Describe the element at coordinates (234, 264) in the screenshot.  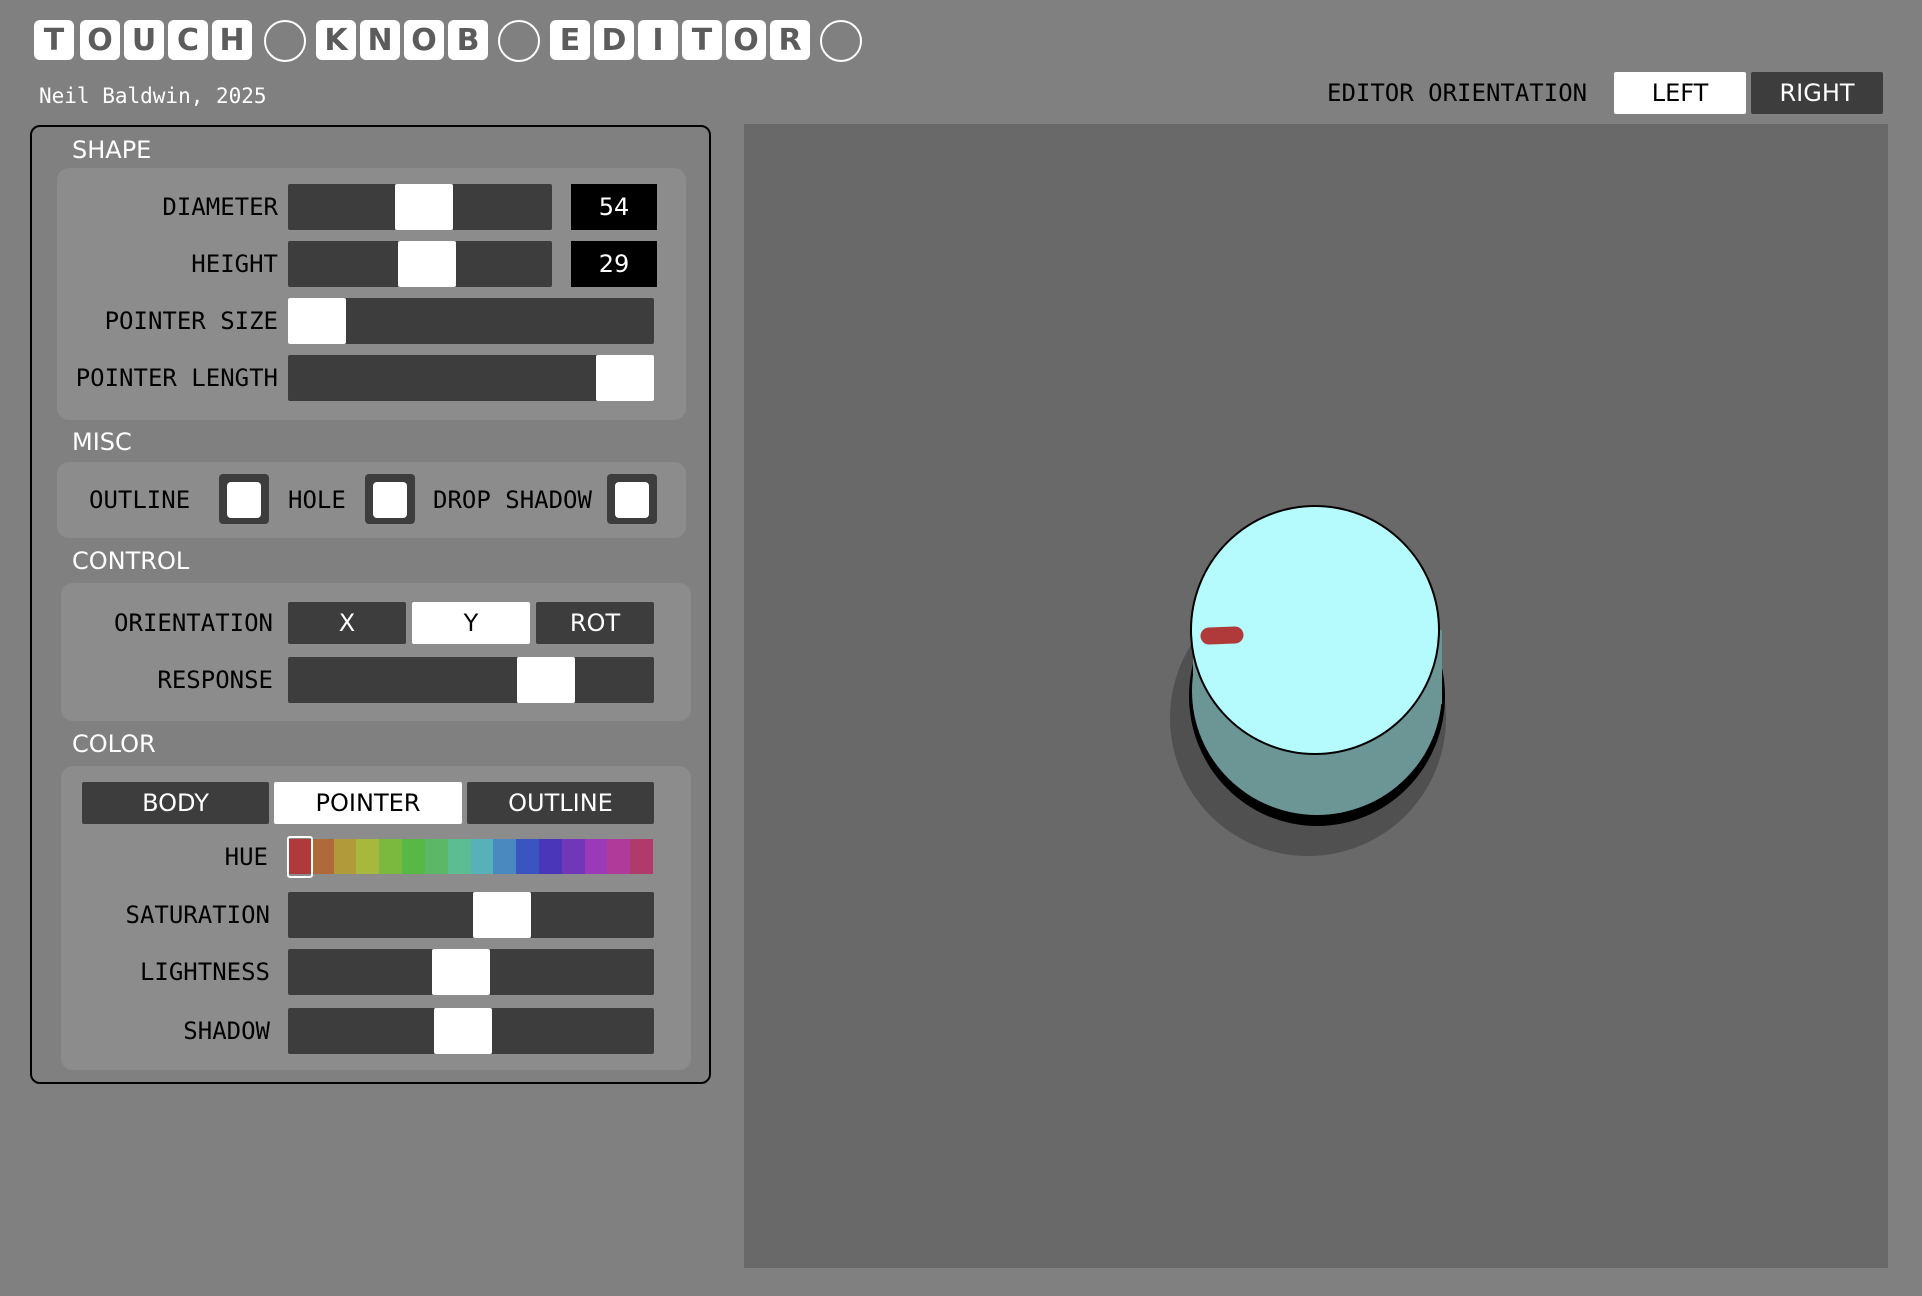
I see `height-label: HEIGHT` at that location.